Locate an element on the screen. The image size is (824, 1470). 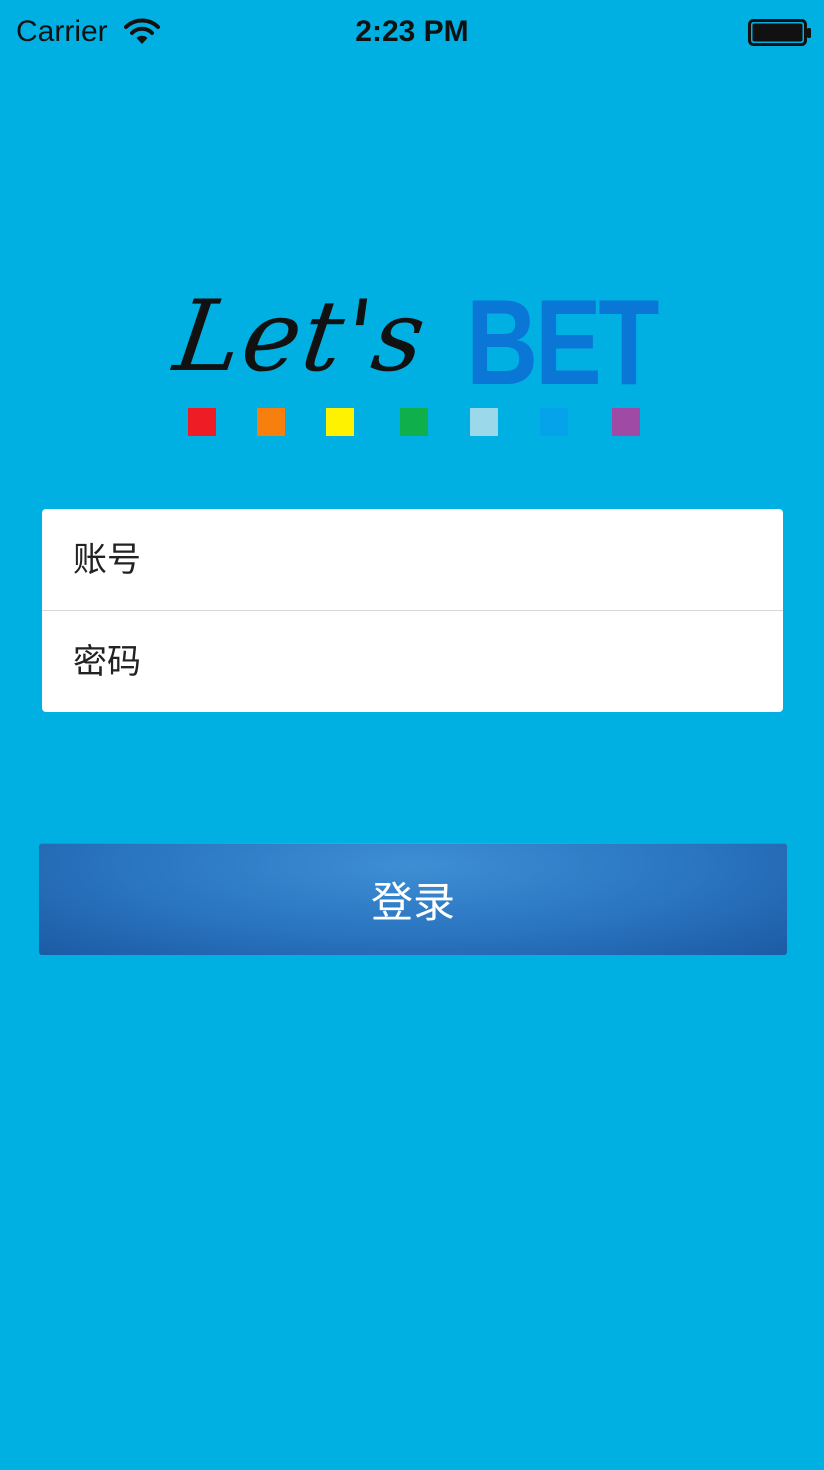
logo-square-red is located at coordinates (202, 422).